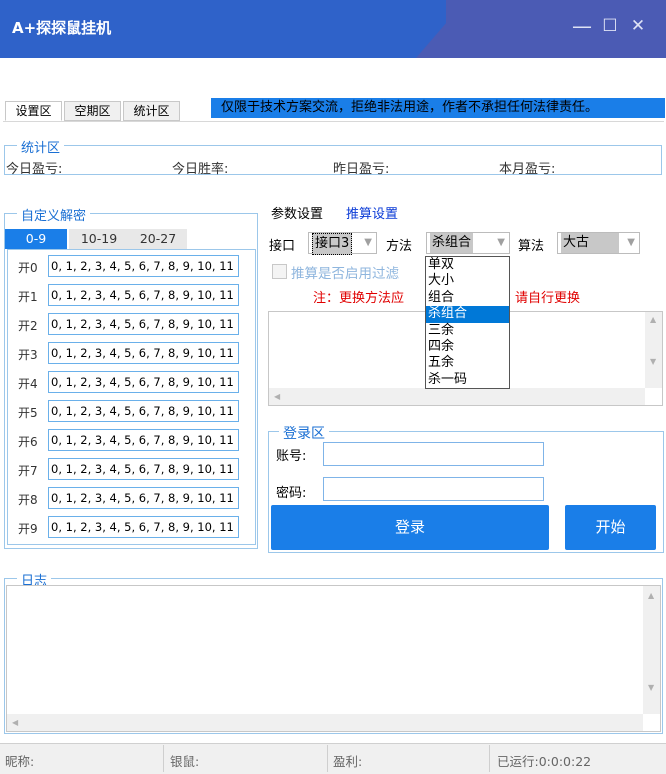  I want to click on decode-tab-0-9: 0-9, so click(36, 239).